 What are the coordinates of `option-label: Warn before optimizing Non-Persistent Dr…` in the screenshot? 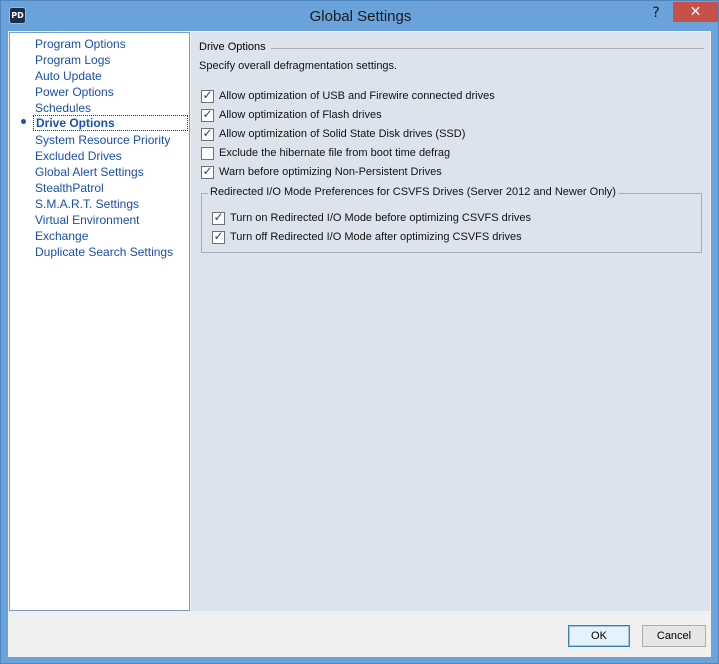 It's located at (330, 172).